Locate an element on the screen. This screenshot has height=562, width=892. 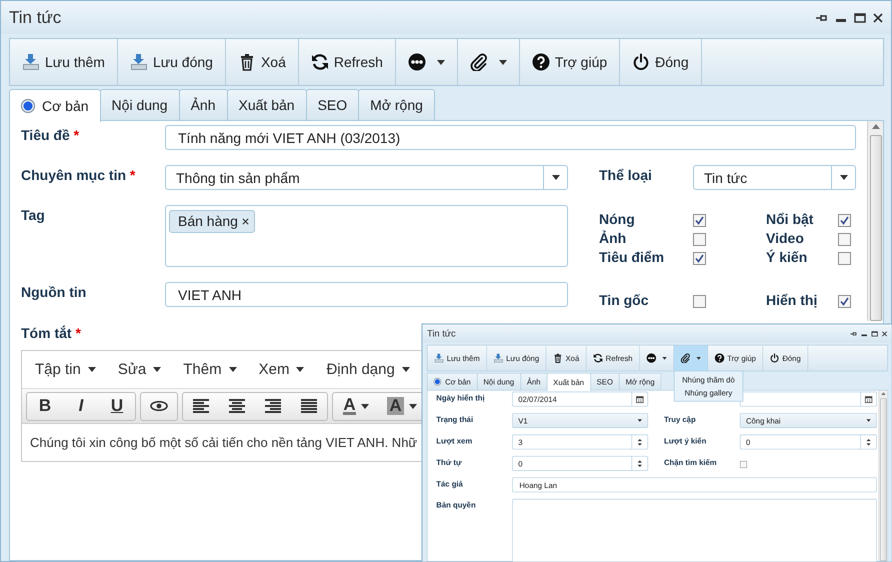
toolbar-button: Trợ giúp is located at coordinates (570, 62).